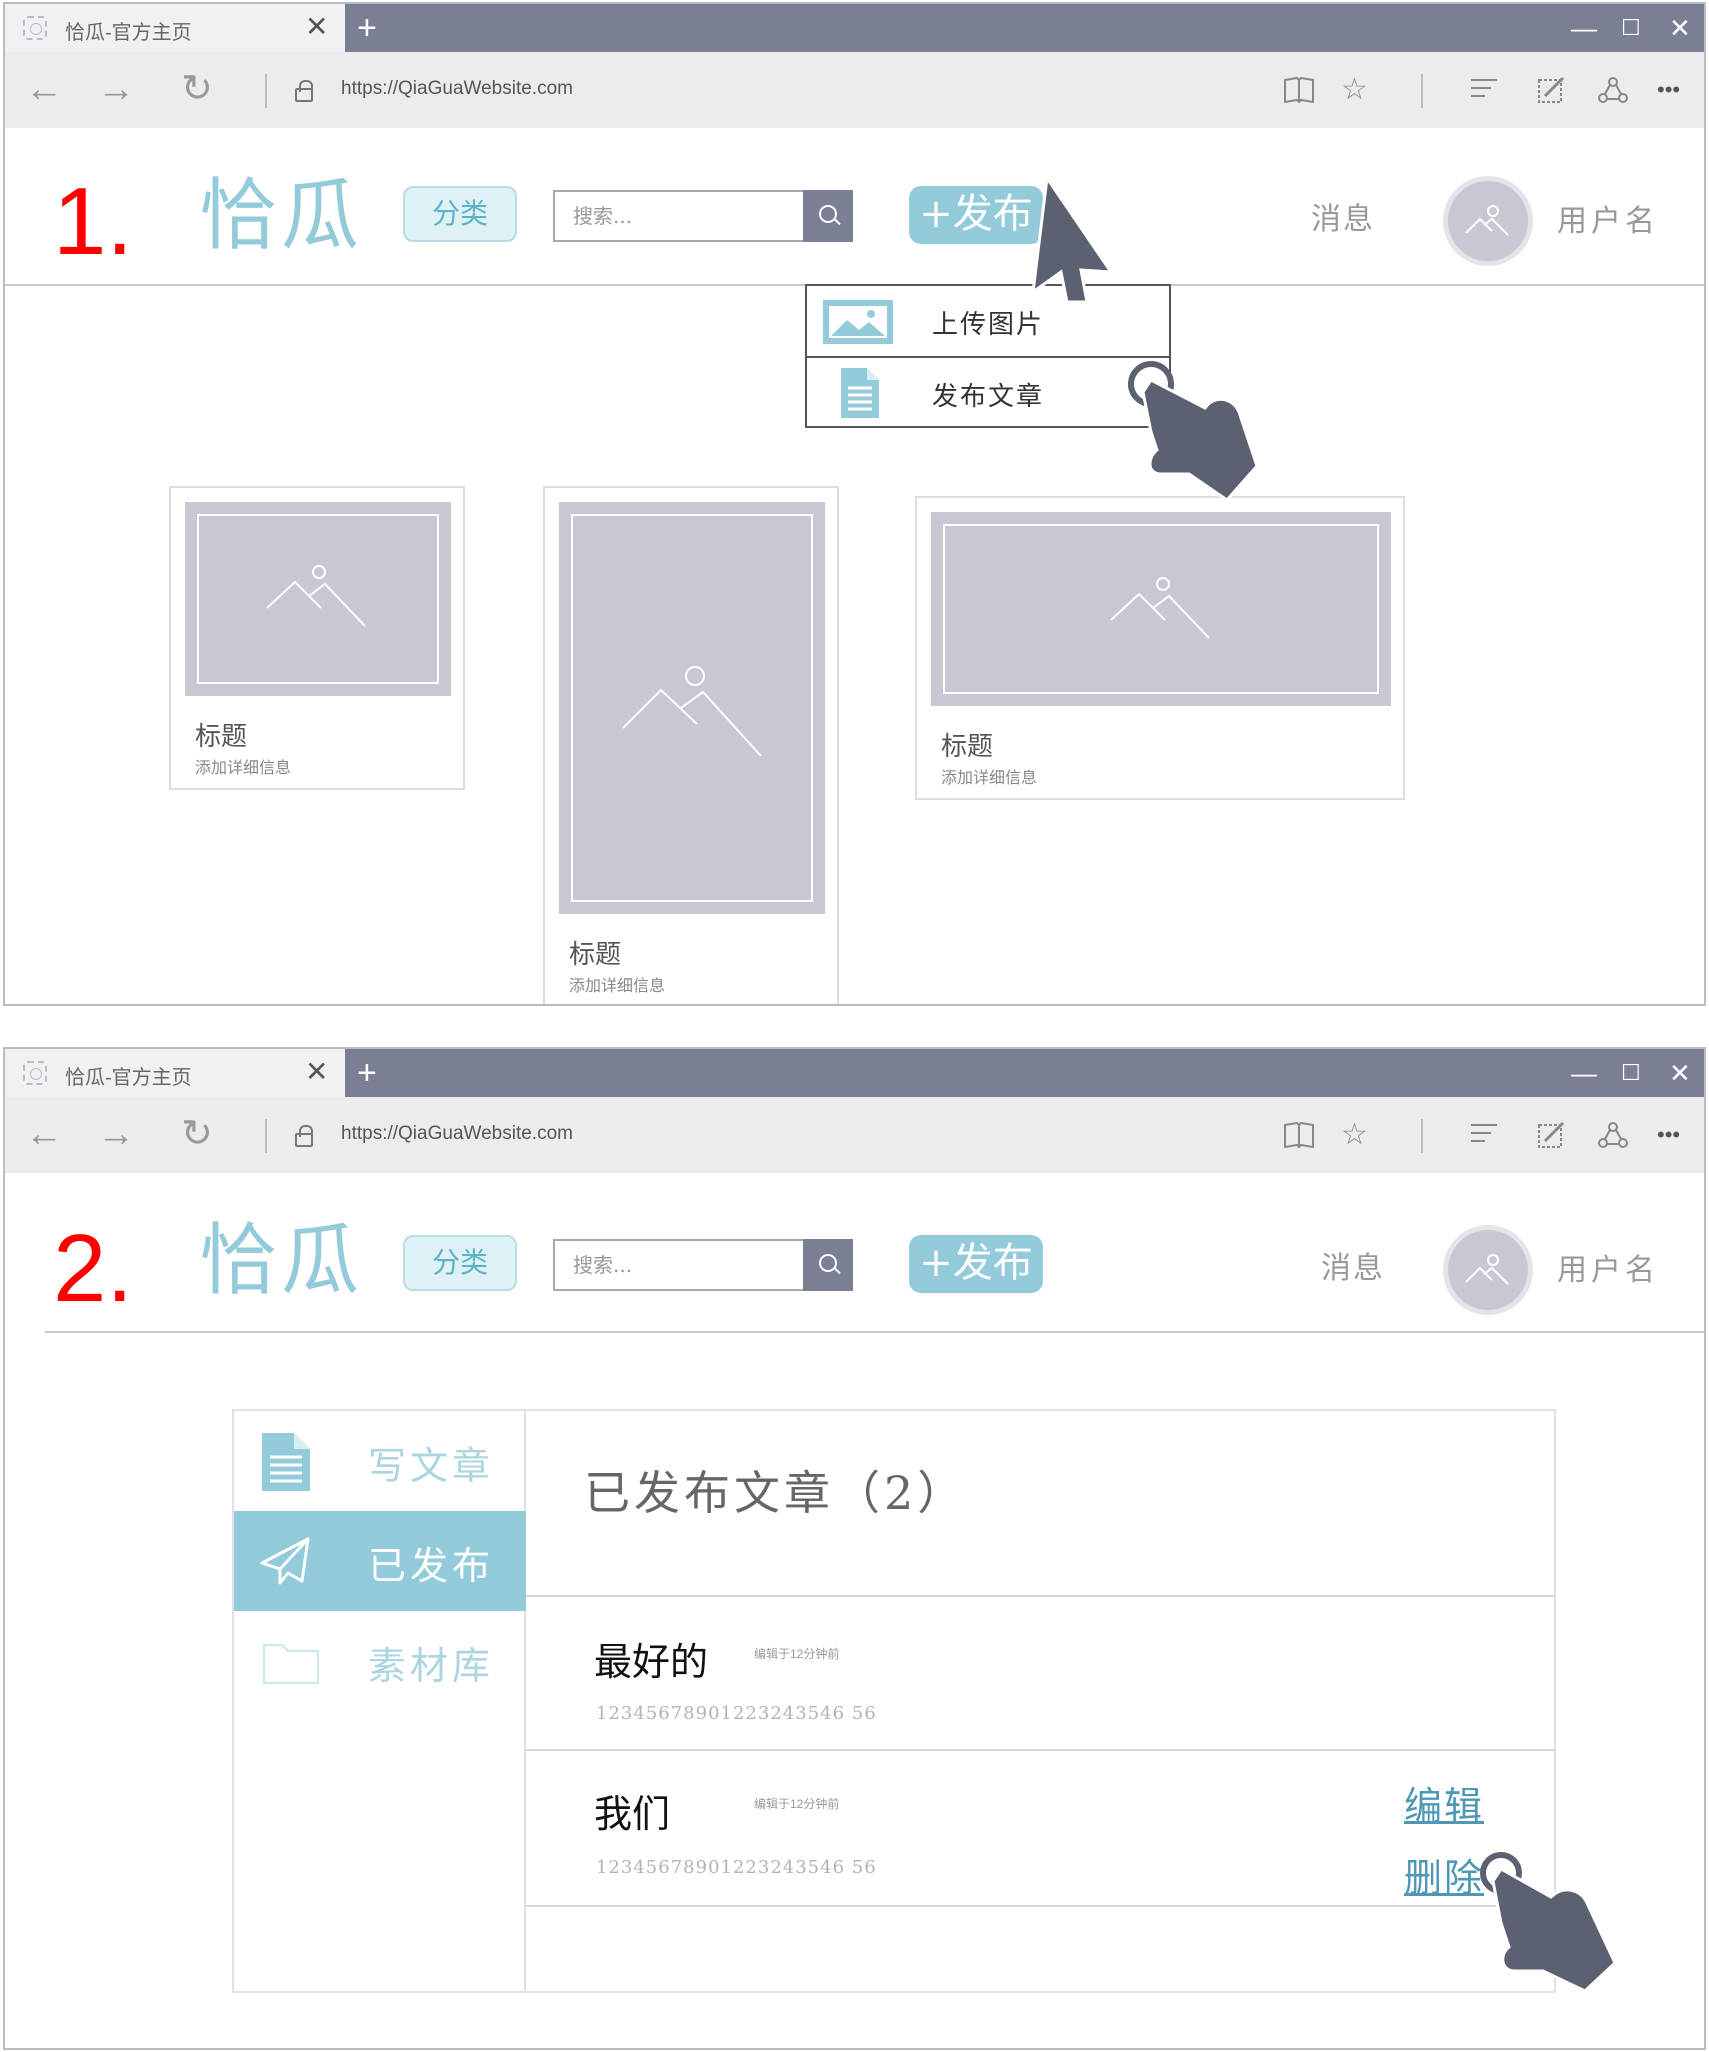 Image resolution: width=1709 pixels, height=2052 pixels. Describe the element at coordinates (1444, 1802) in the screenshot. I see `edit-link: 编辑` at that location.